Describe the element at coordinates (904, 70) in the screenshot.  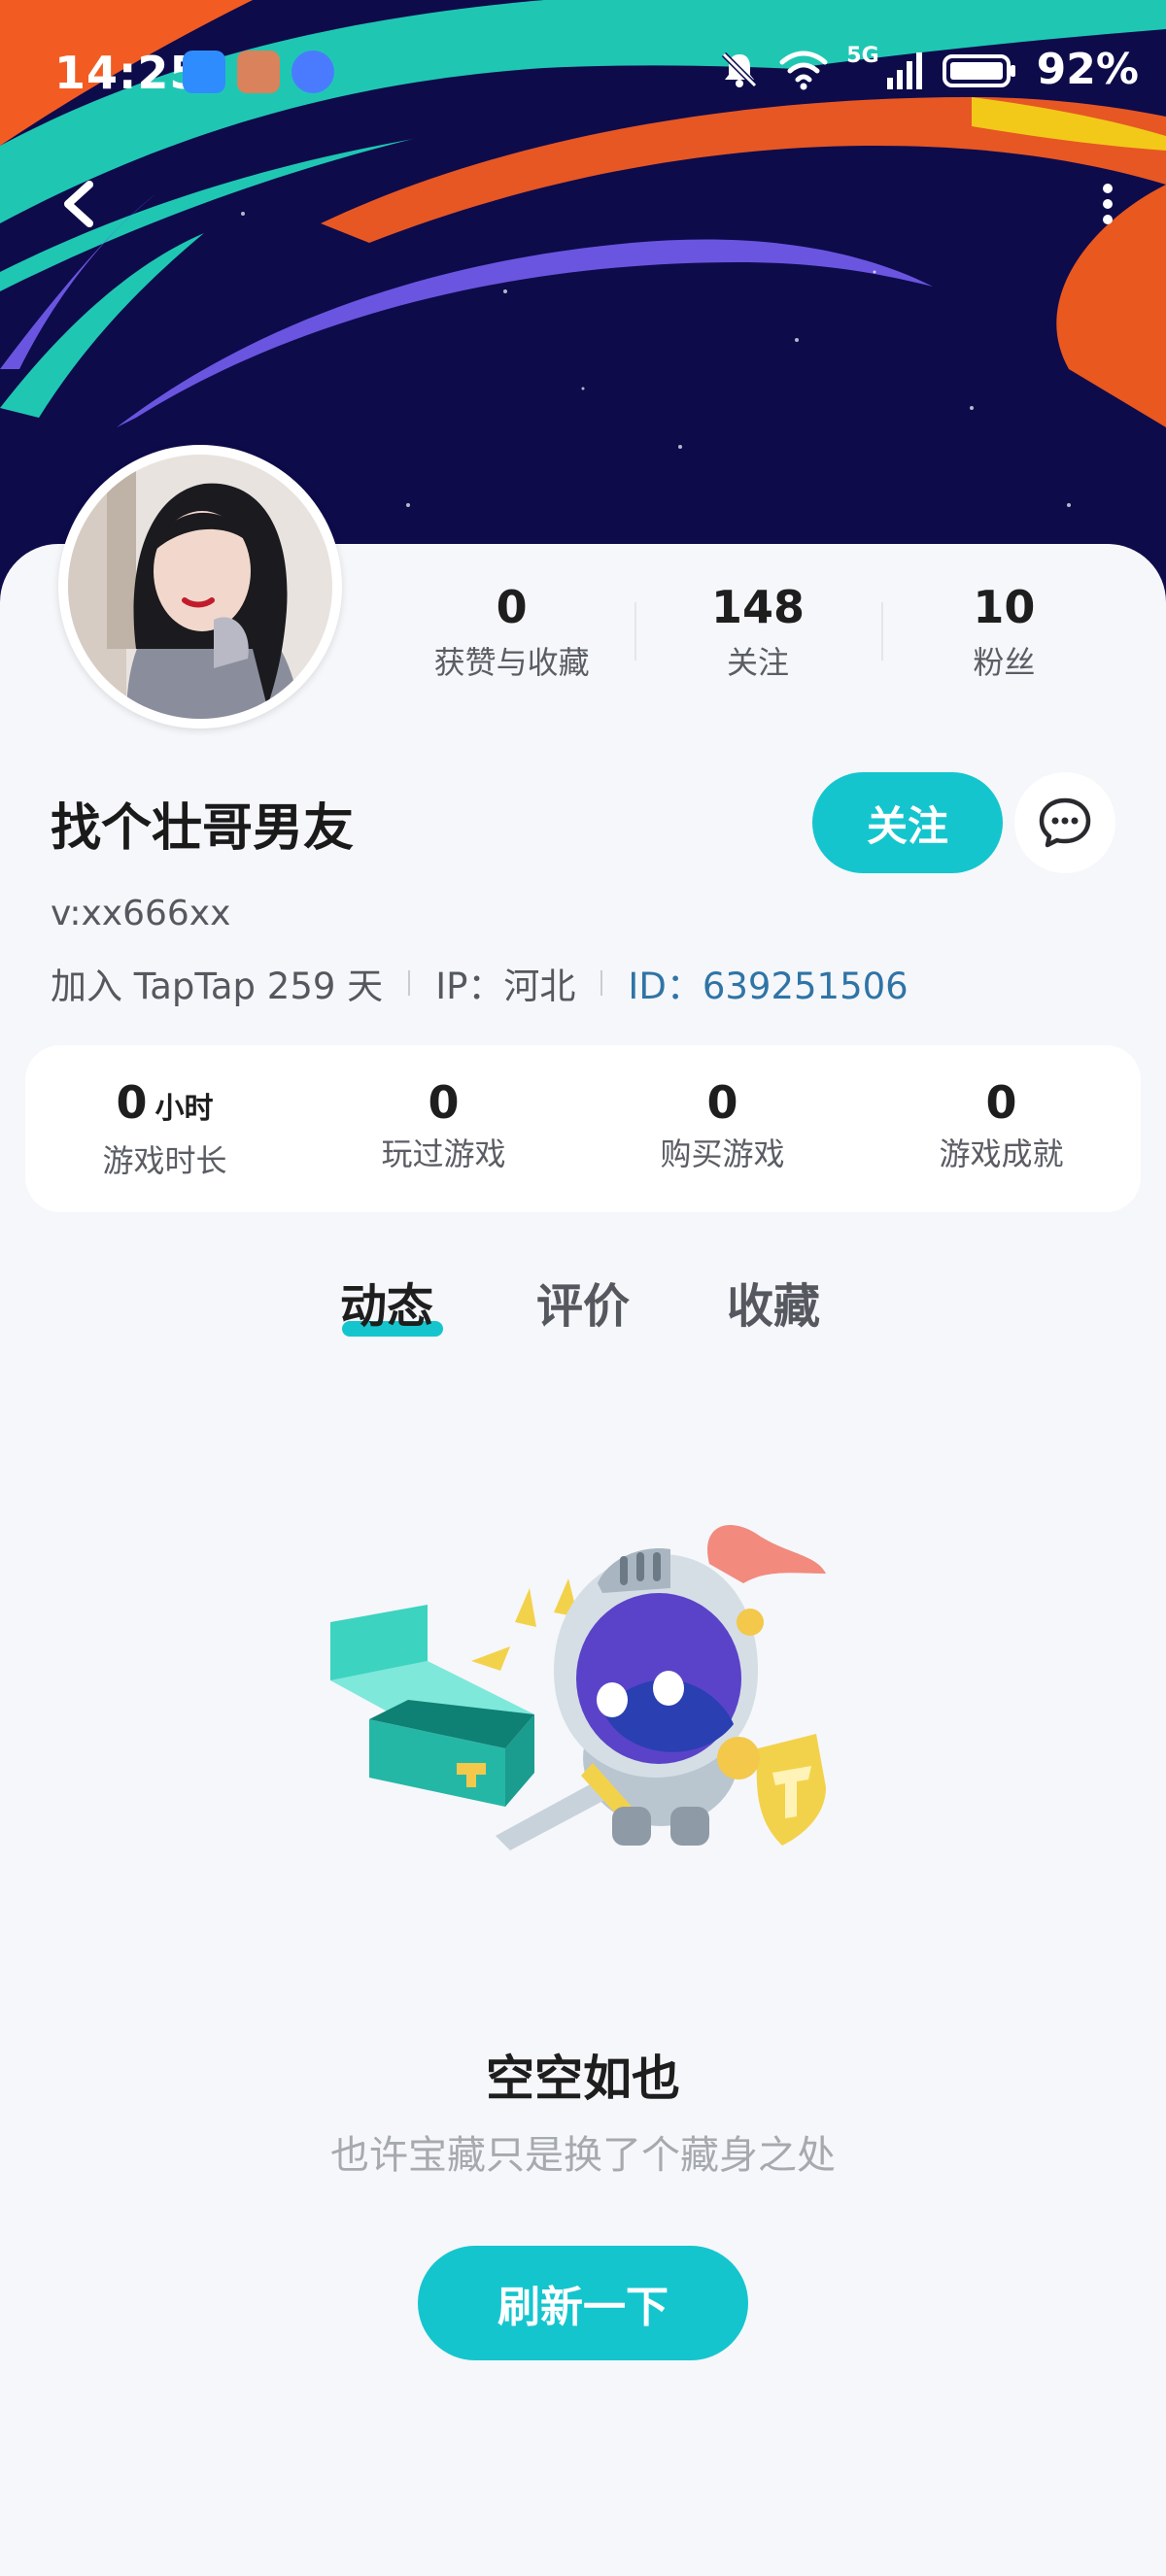
I see `signal-icon` at that location.